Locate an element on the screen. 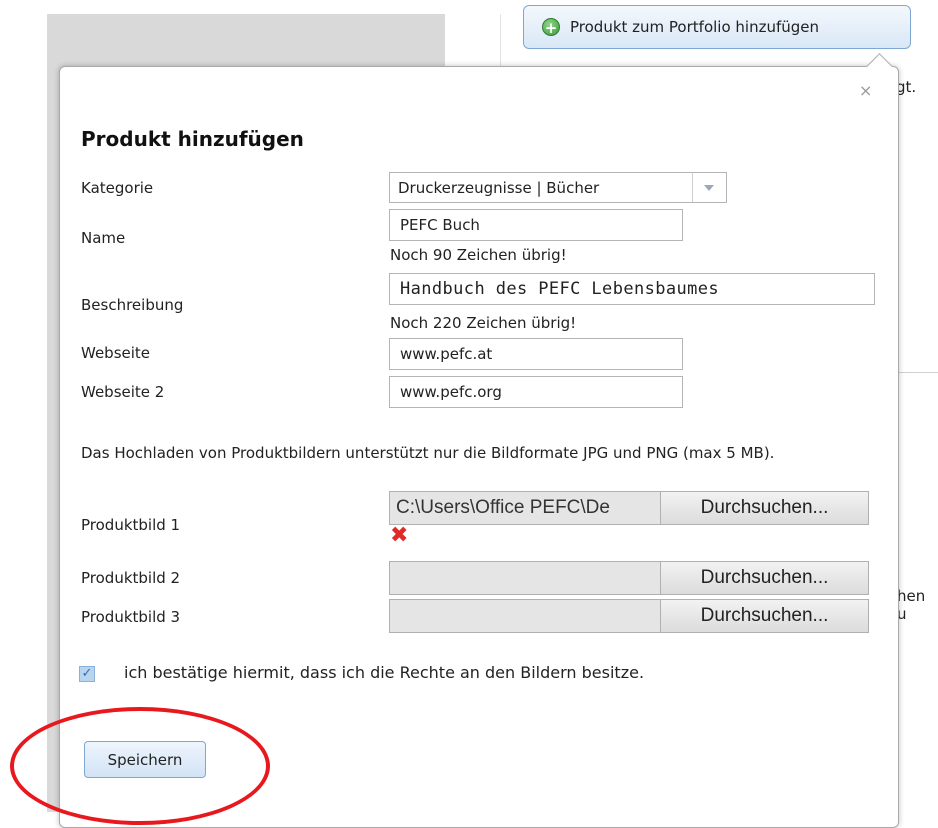  select-separator is located at coordinates (692, 187).